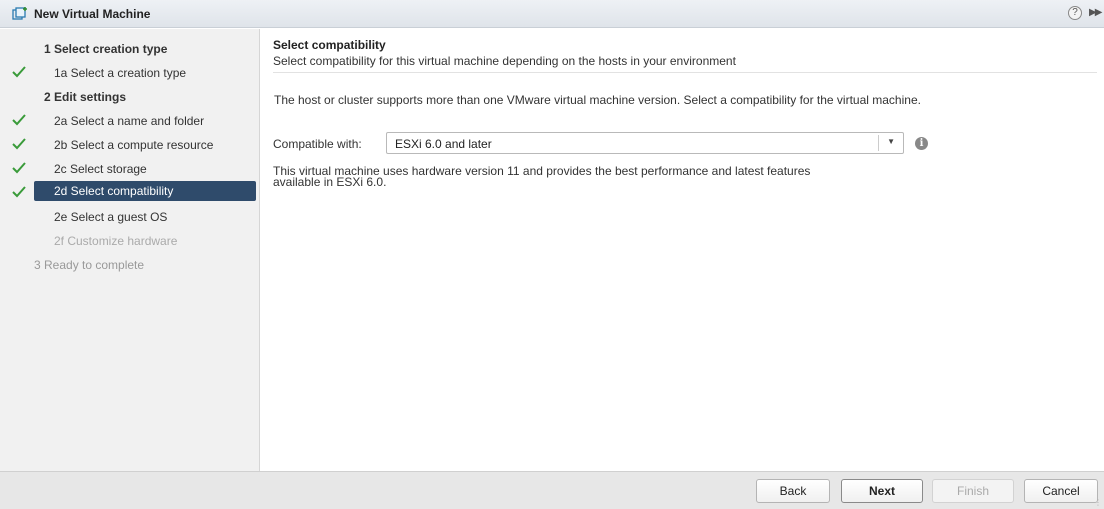  I want to click on description-line: available in ESXi 6.0., so click(330, 182).